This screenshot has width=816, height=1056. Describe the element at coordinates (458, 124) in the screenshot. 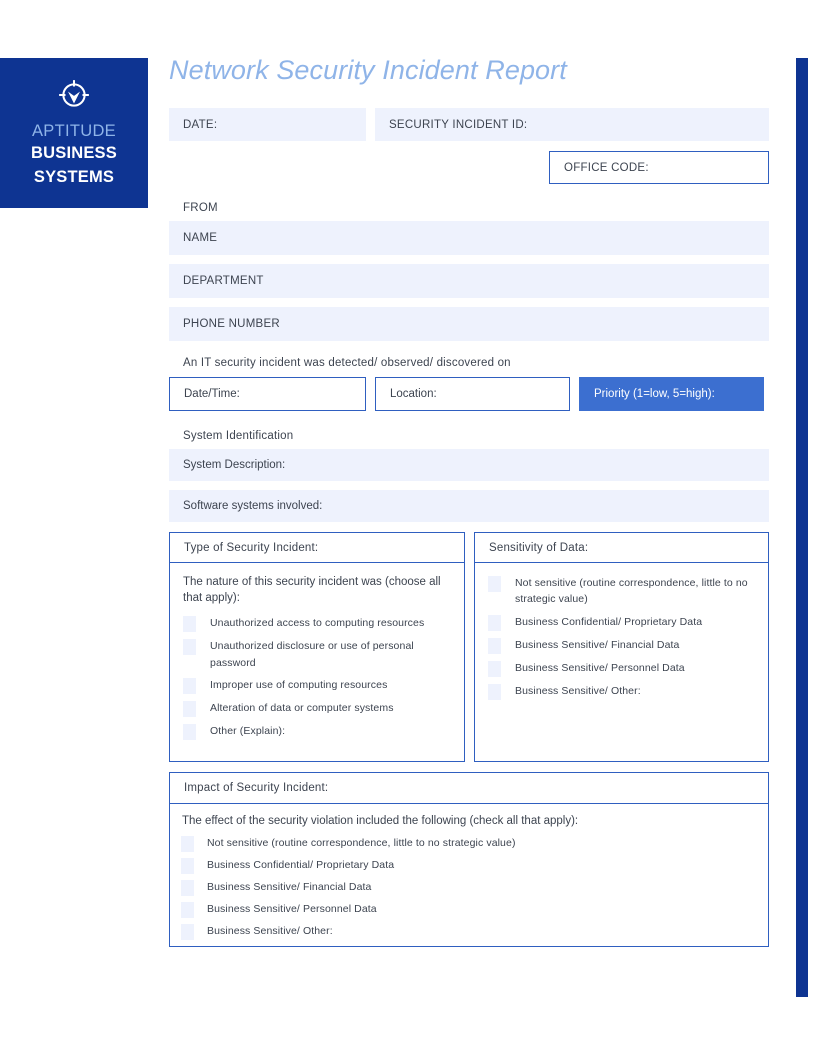

I see `security-incident-id-label: SECURITY INCIDENT ID:` at that location.